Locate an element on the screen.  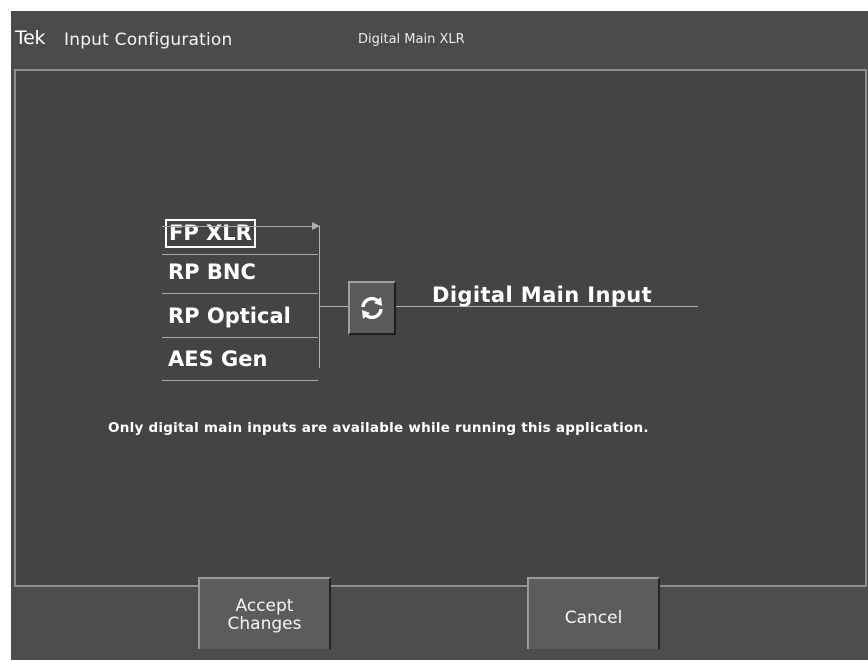
input-option-fp-xlr: FP XLR is located at coordinates (240, 233).